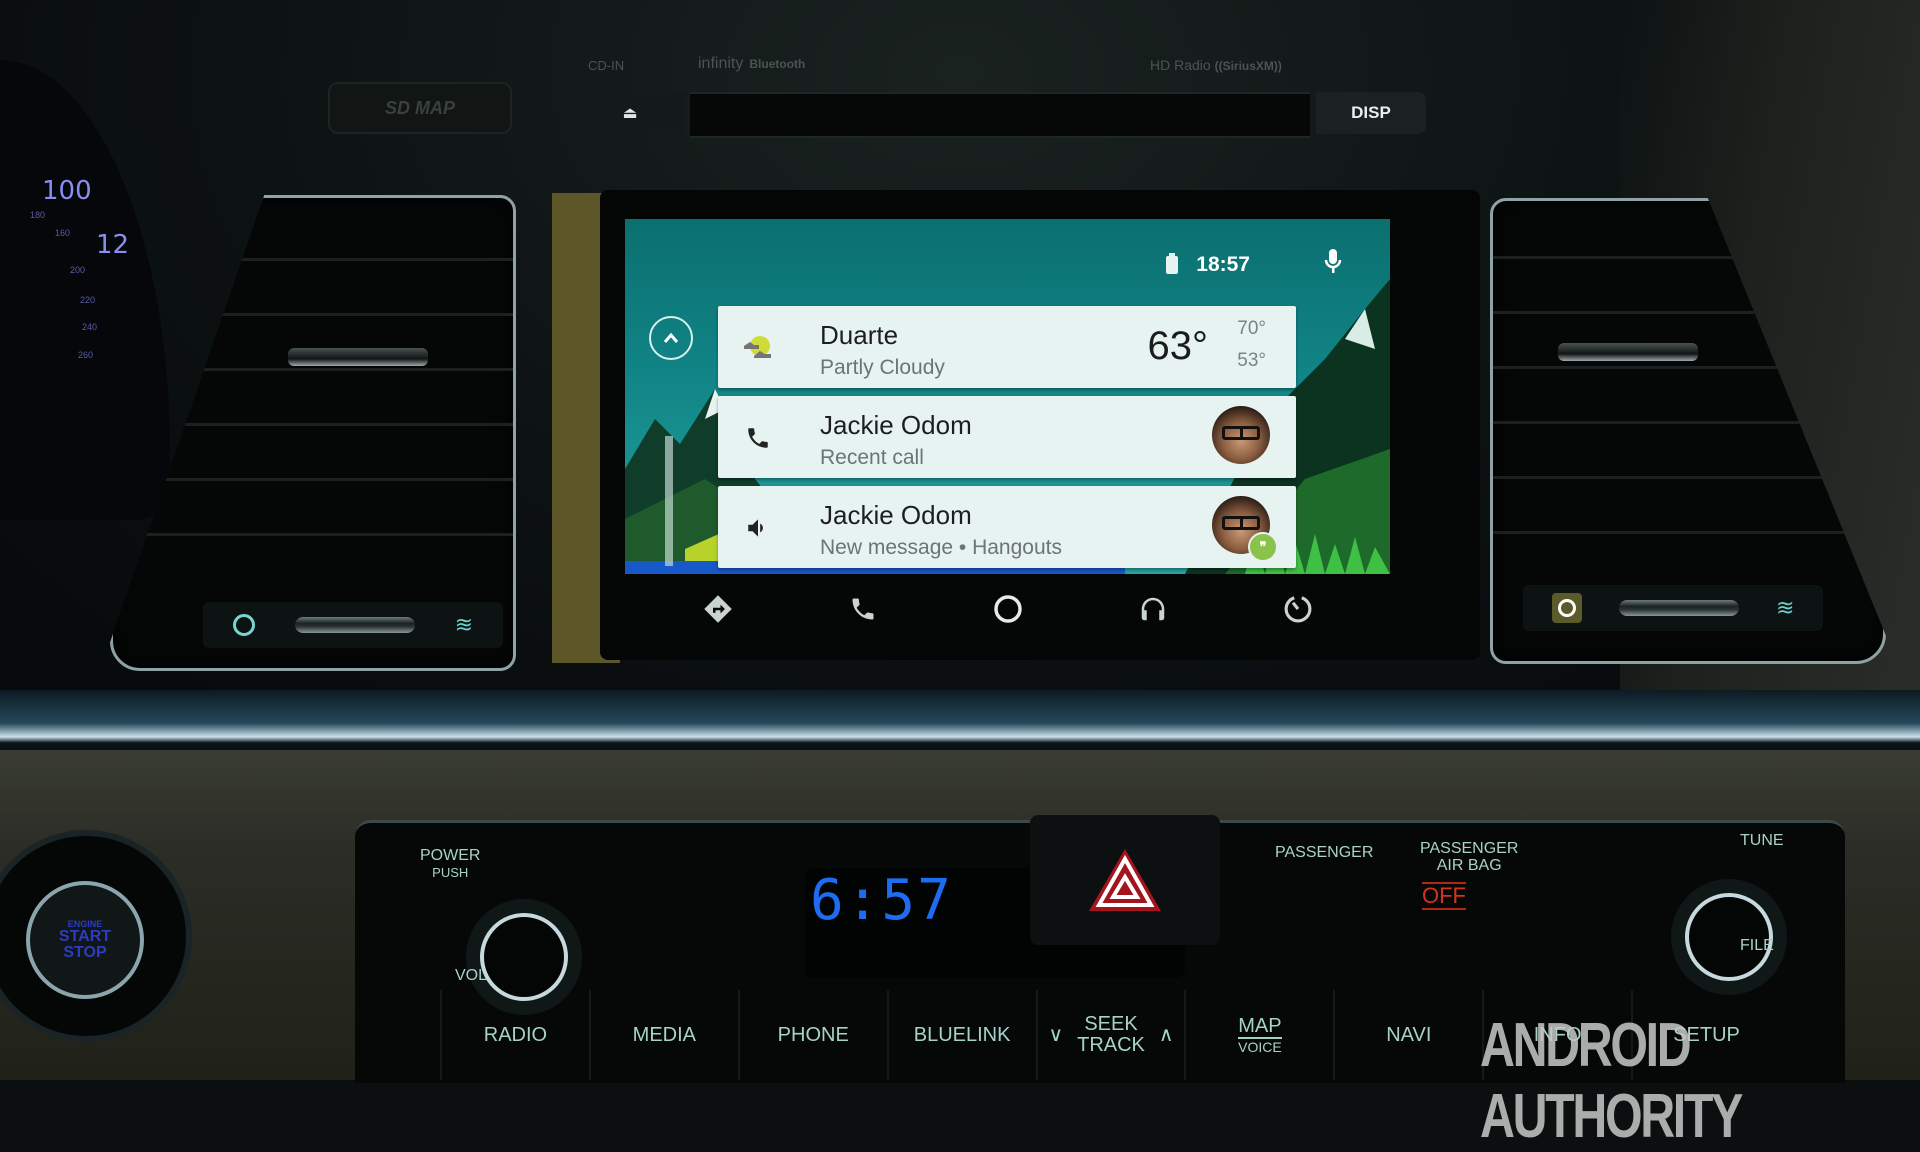 The height and width of the screenshot is (1152, 1920). Describe the element at coordinates (606, 65) in the screenshot. I see `cd-in-label: CD-IN` at that location.